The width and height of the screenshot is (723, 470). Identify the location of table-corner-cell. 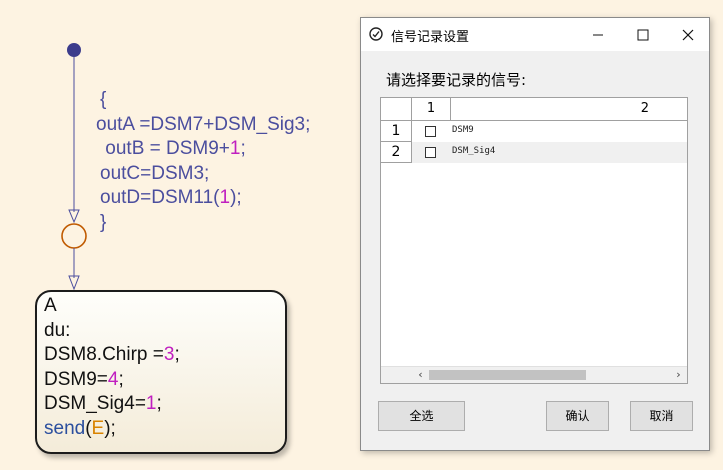
(396, 109).